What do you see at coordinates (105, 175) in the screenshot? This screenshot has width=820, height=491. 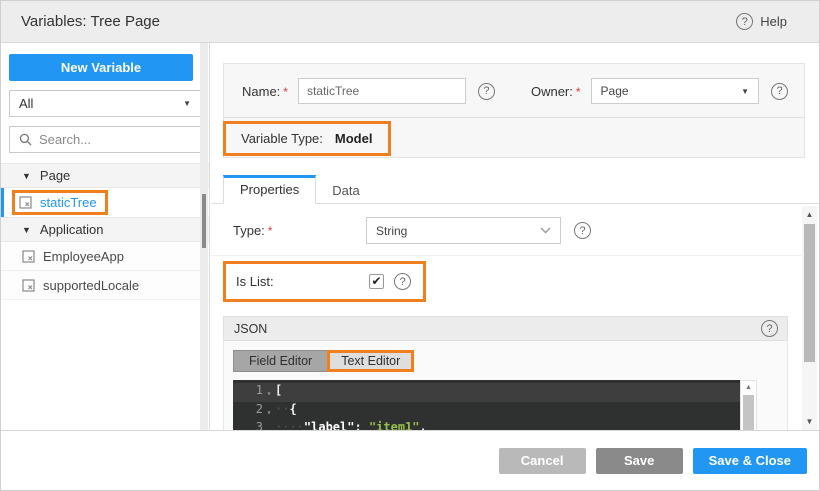 I see `tree-group-page: ▼ Page` at bounding box center [105, 175].